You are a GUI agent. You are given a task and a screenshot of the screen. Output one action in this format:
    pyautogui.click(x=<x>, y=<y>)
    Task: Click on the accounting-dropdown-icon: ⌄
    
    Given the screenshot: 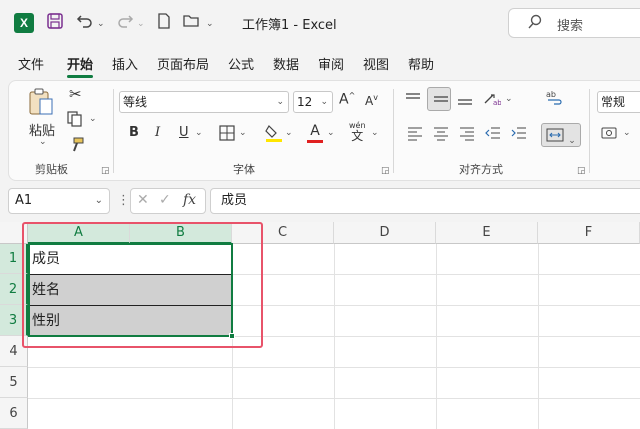 What is the action you would take?
    pyautogui.click(x=627, y=133)
    